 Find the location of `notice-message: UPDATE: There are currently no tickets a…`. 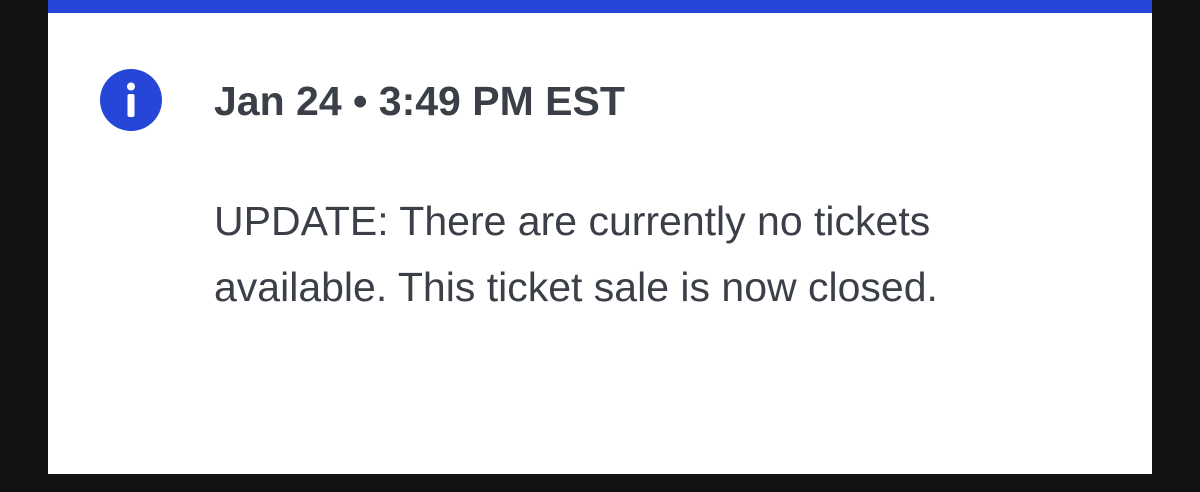

notice-message: UPDATE: There are currently no tickets a… is located at coordinates (576, 254).